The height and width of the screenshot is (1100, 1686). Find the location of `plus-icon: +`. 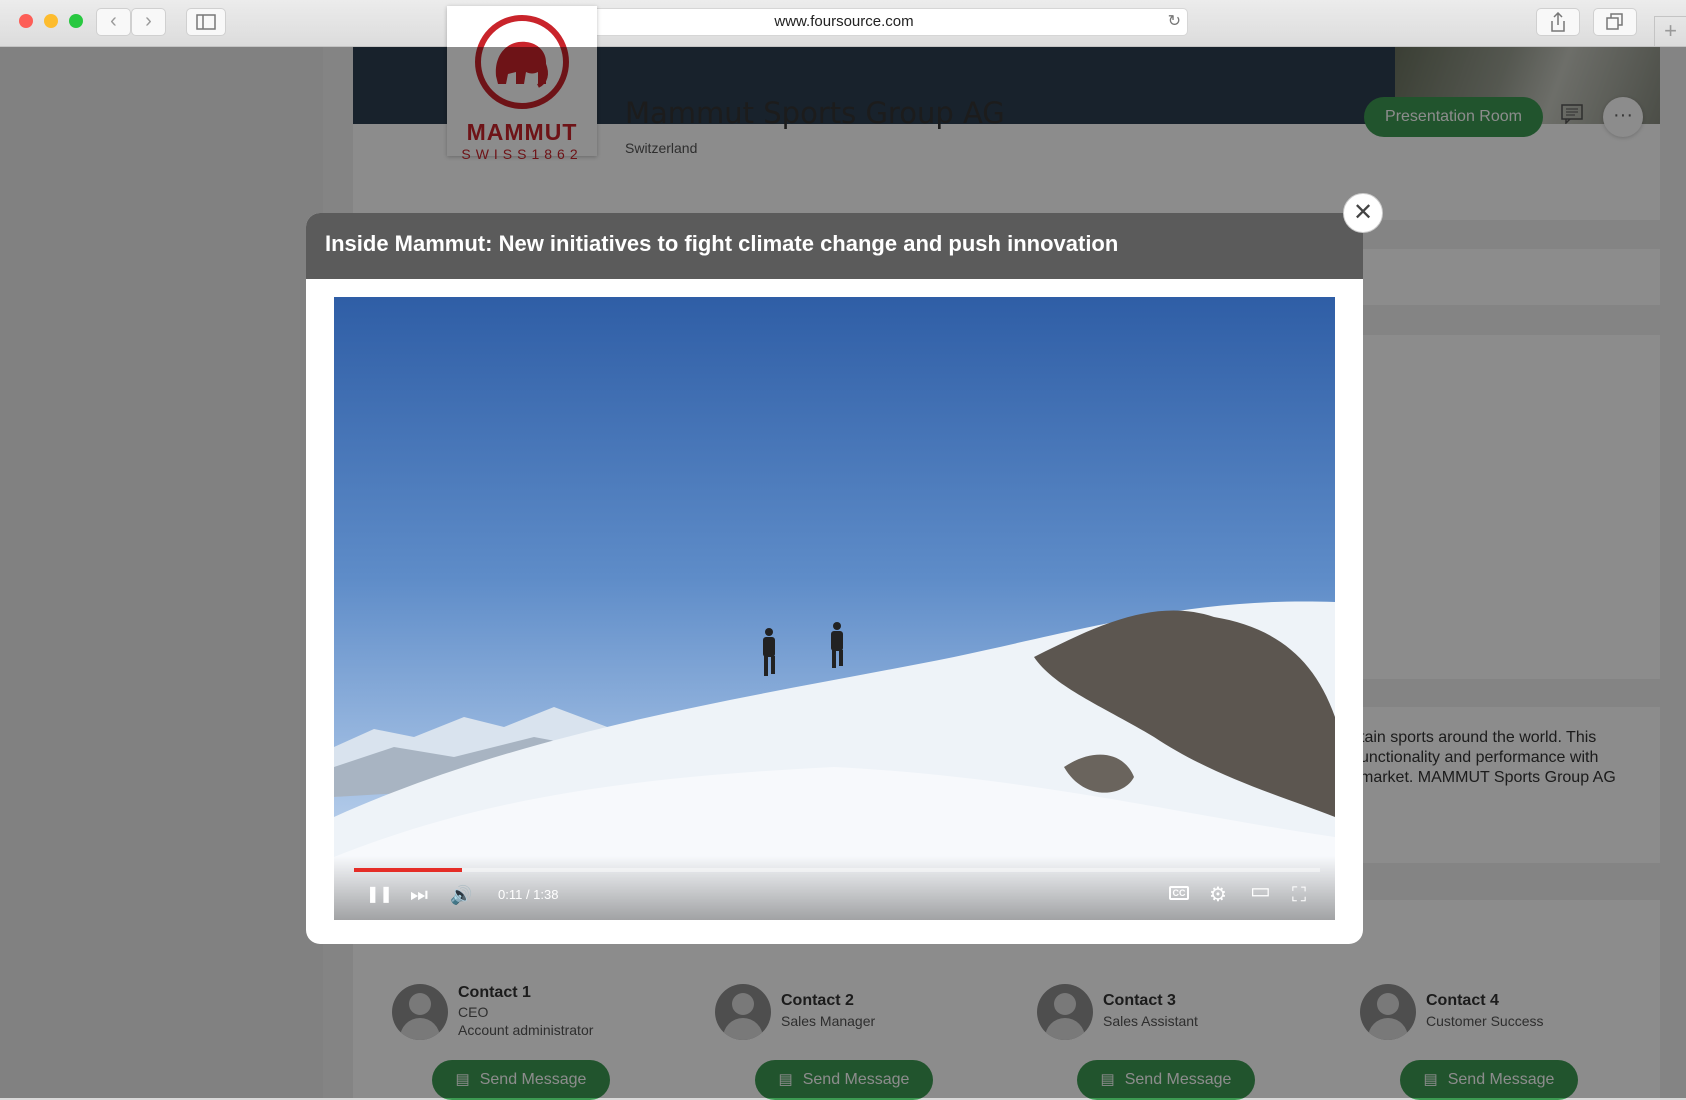

plus-icon: + is located at coordinates (1670, 30).